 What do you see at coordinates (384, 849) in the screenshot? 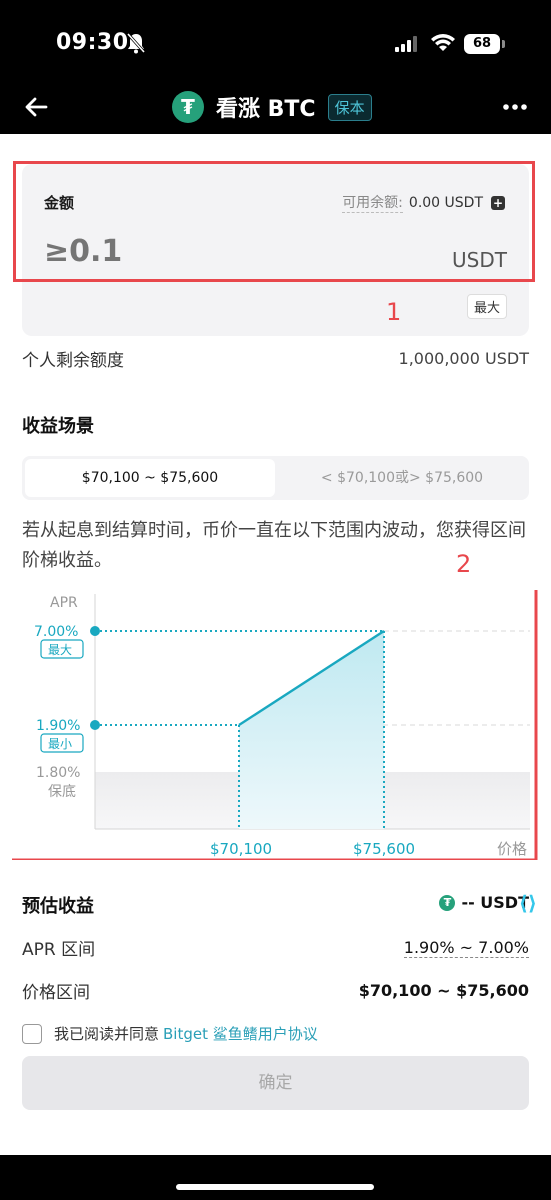
I see `x-tick-upper: $75,600` at bounding box center [384, 849].